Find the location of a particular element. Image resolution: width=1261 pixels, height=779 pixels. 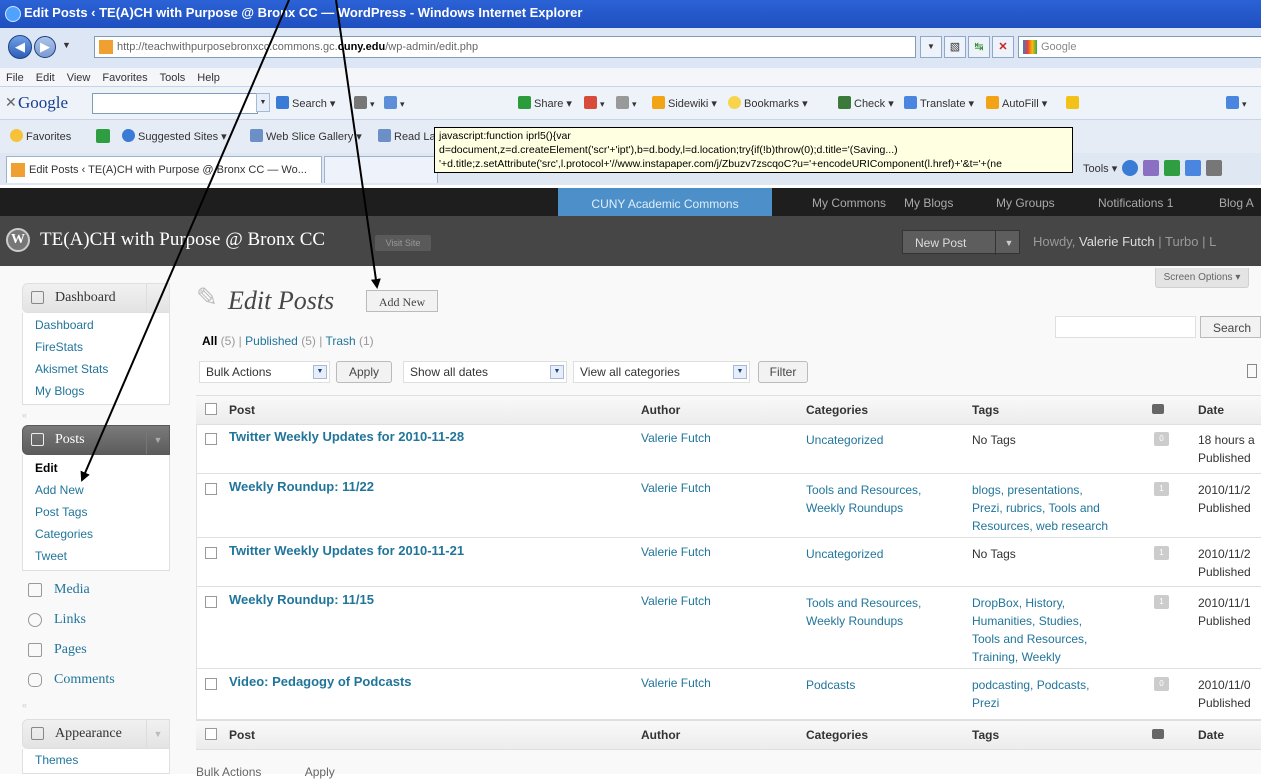

blog-admin-link: Blog A is located at coordinates (1236, 203).